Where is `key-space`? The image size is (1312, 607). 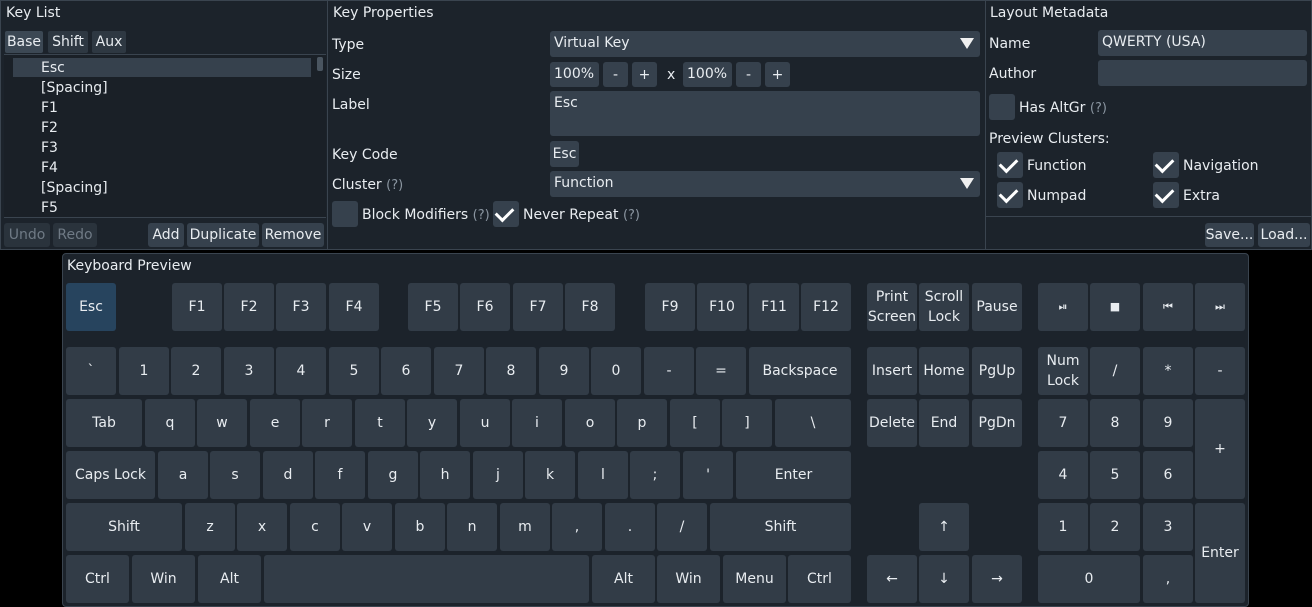 key-space is located at coordinates (426, 579).